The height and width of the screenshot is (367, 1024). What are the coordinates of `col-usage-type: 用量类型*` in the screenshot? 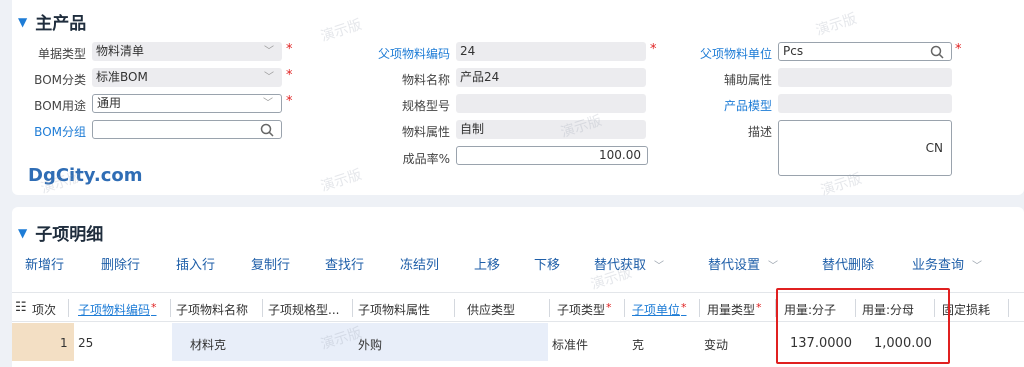 It's located at (734, 309).